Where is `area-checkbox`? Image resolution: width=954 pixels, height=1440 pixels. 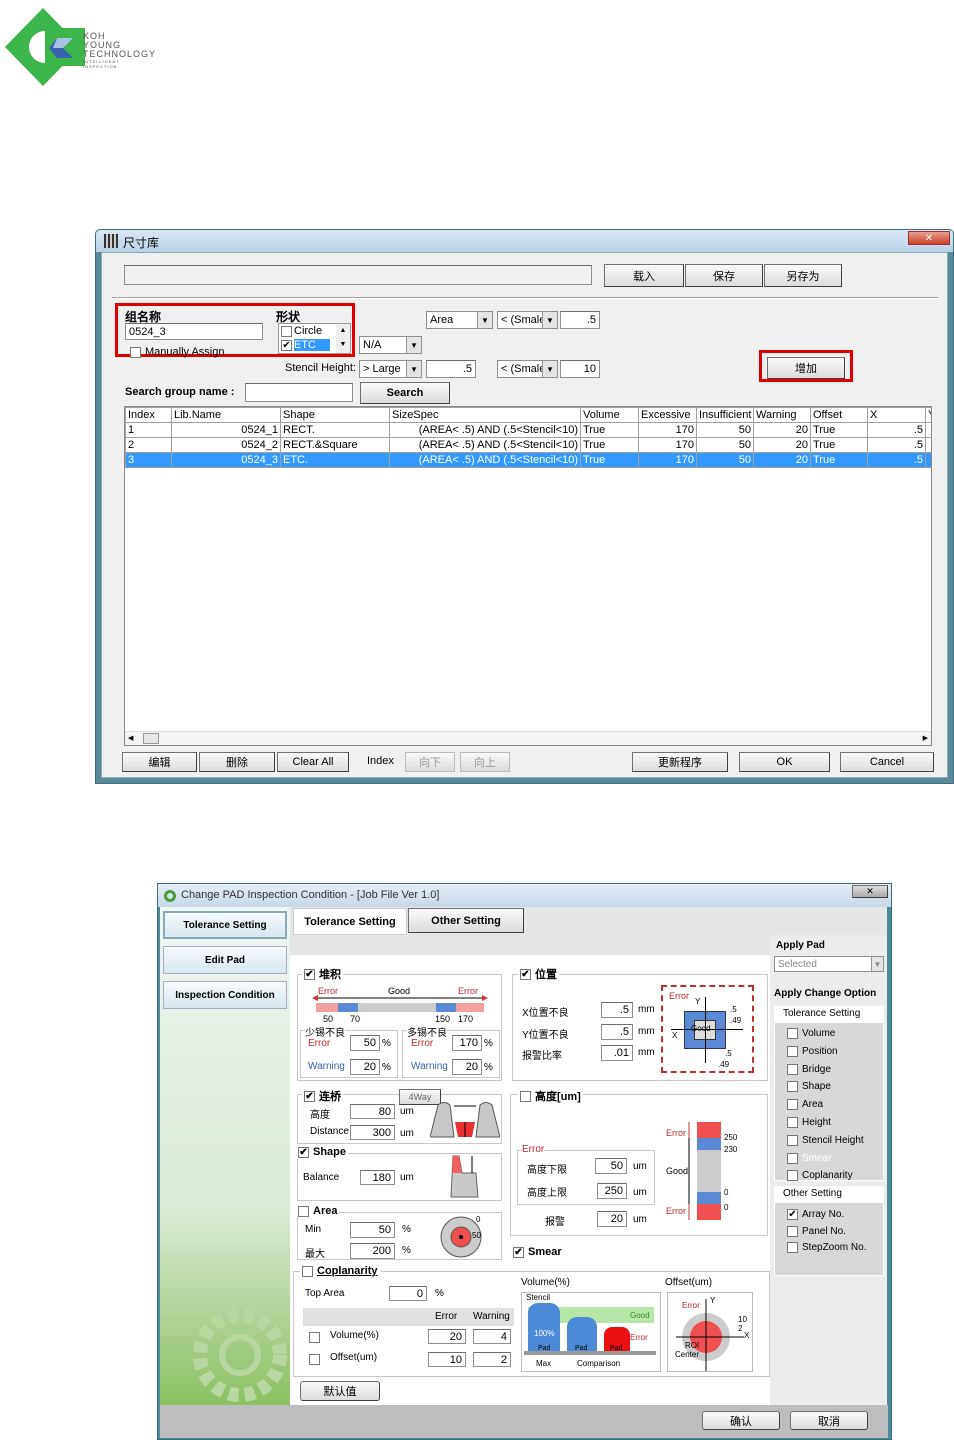 area-checkbox is located at coordinates (303, 1211).